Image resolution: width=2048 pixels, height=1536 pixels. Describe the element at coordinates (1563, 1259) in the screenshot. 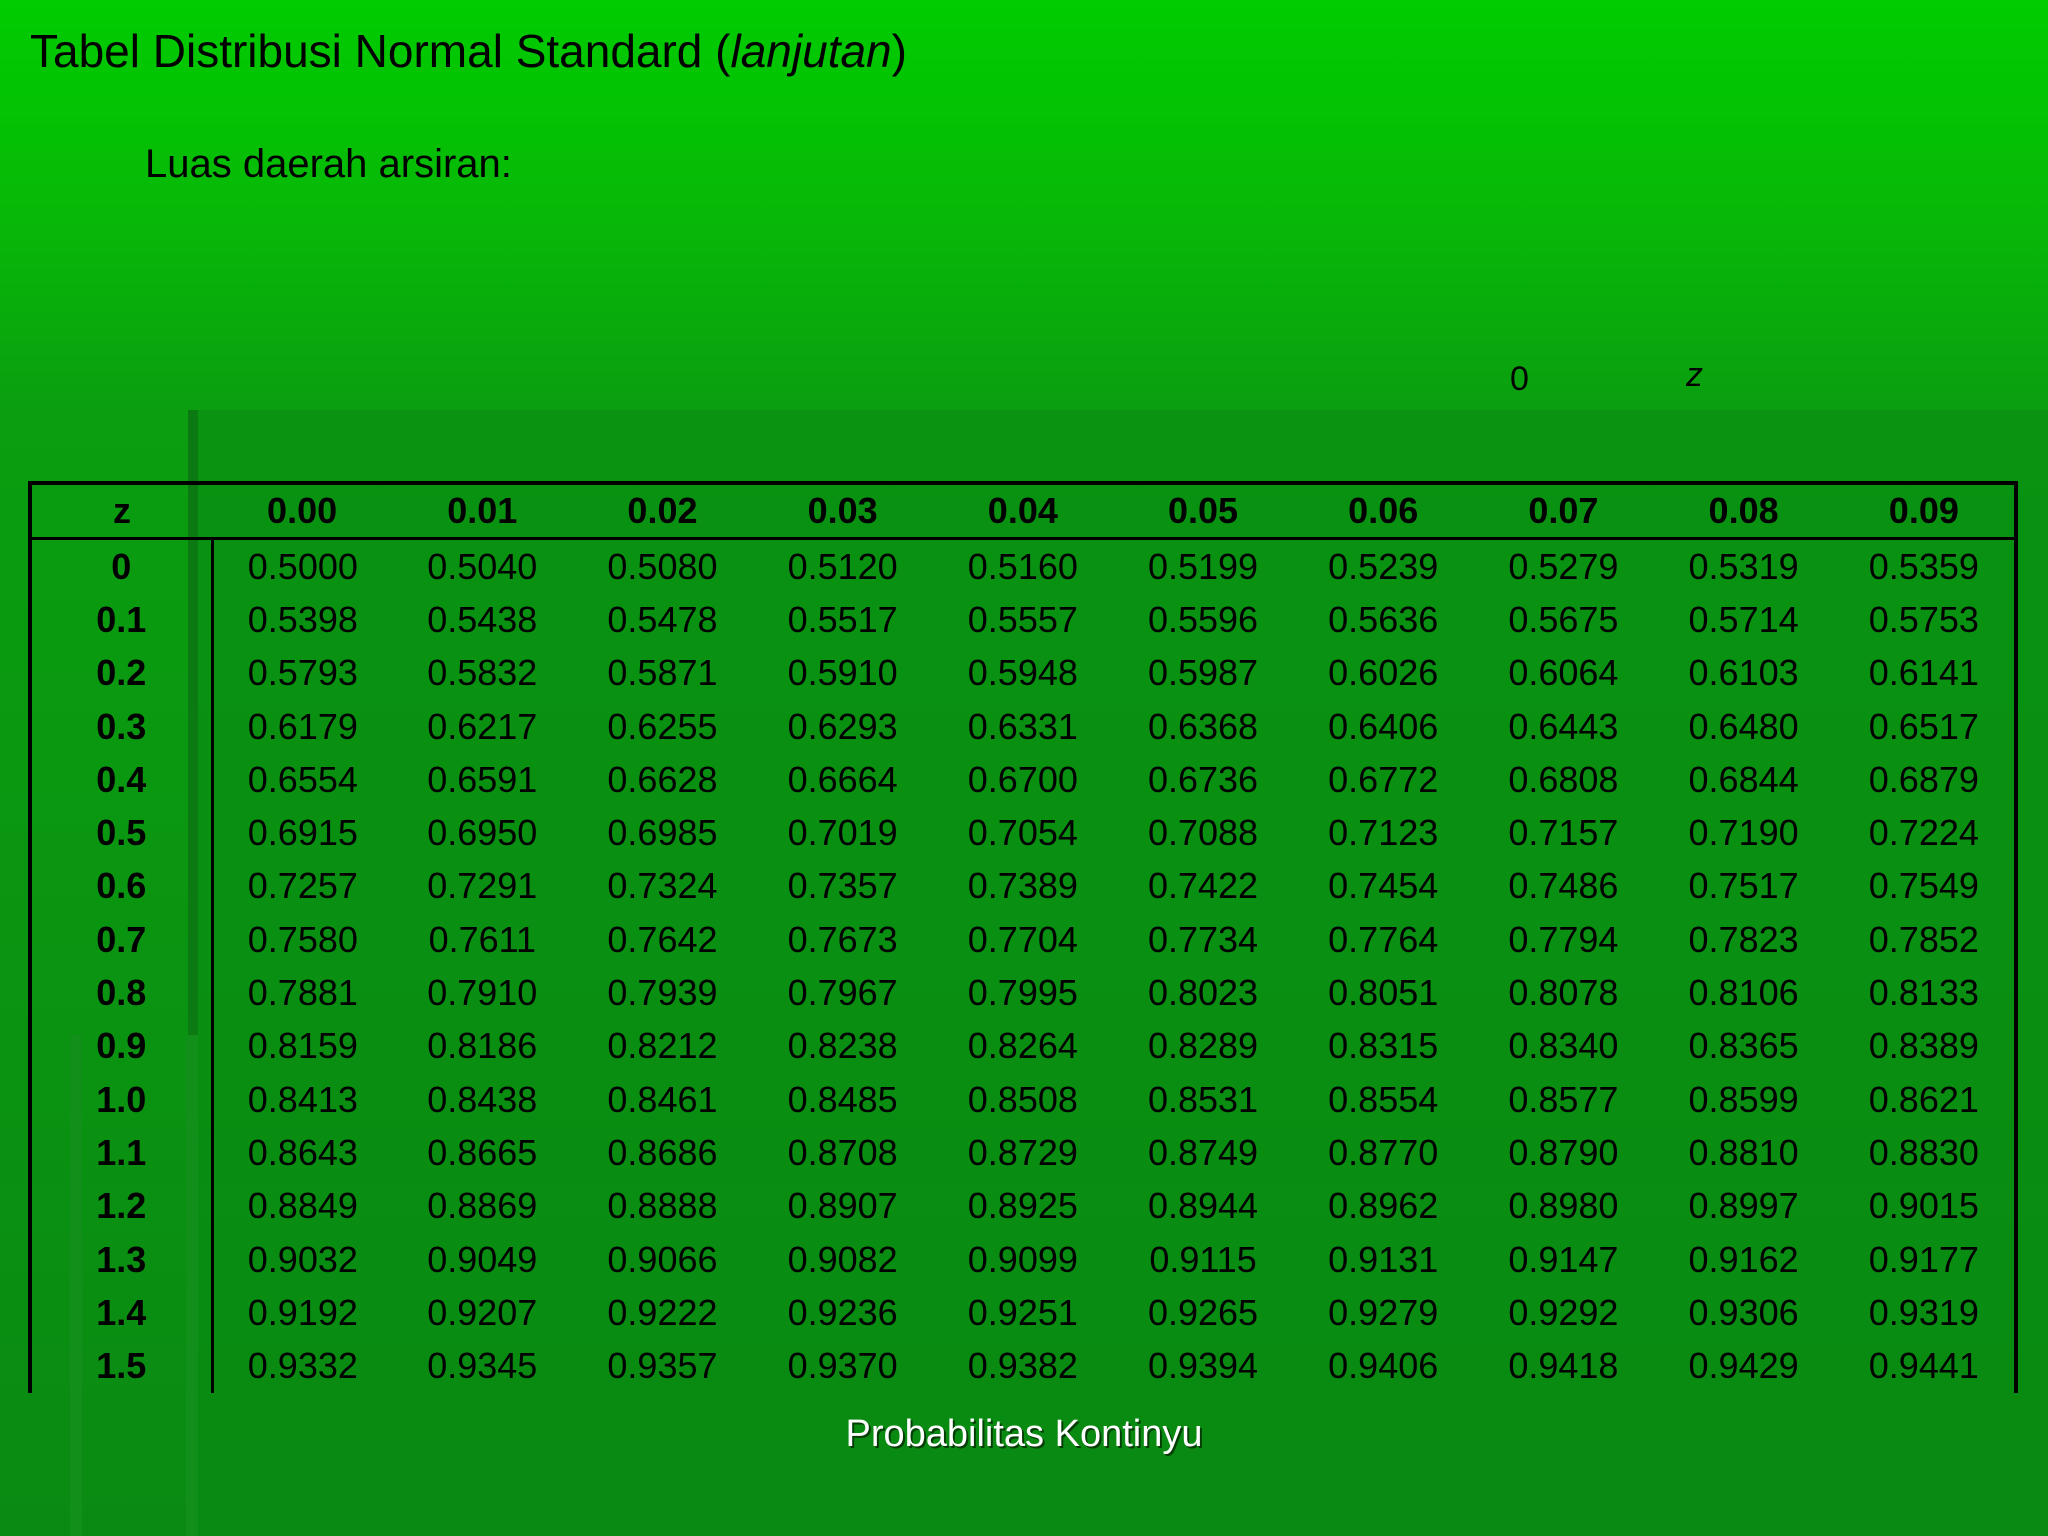

I see `table-cell: 0.9147` at that location.